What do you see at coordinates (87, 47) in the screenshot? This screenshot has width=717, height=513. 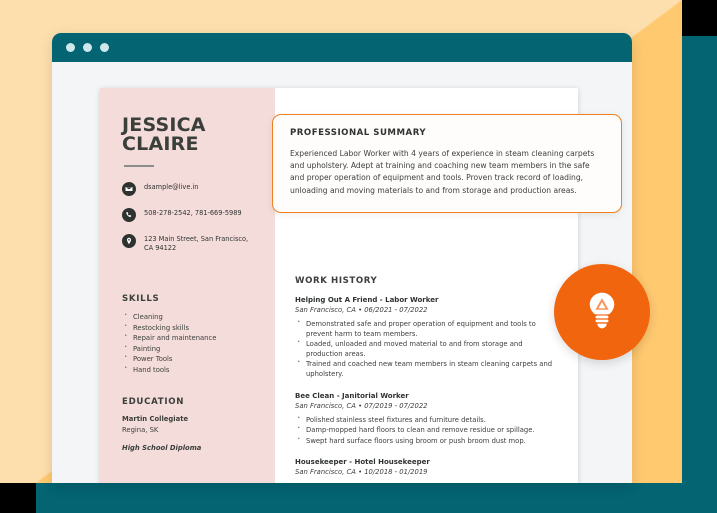 I see `window-minimize-button` at bounding box center [87, 47].